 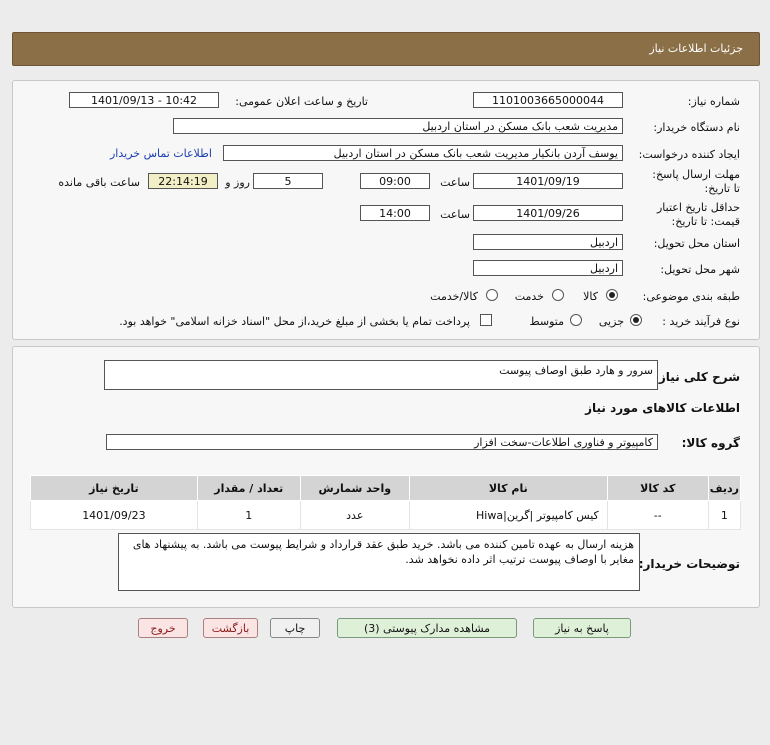 I want to click on validity-label: حداقل تاریخ اعتبار قیمت: تا تاریخ:, so click(x=698, y=214).